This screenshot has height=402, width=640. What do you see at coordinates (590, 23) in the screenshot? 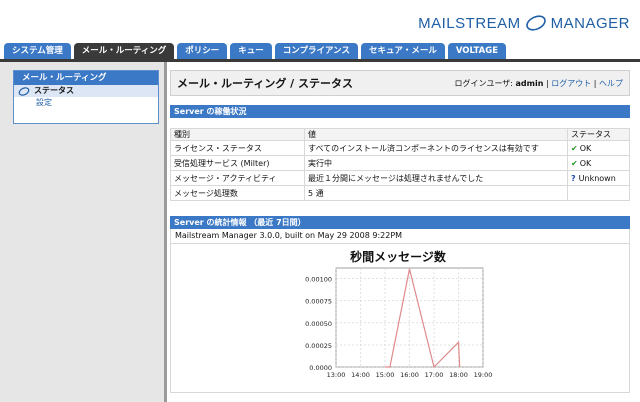
I see `logo-text-2: MANAGER` at bounding box center [590, 23].